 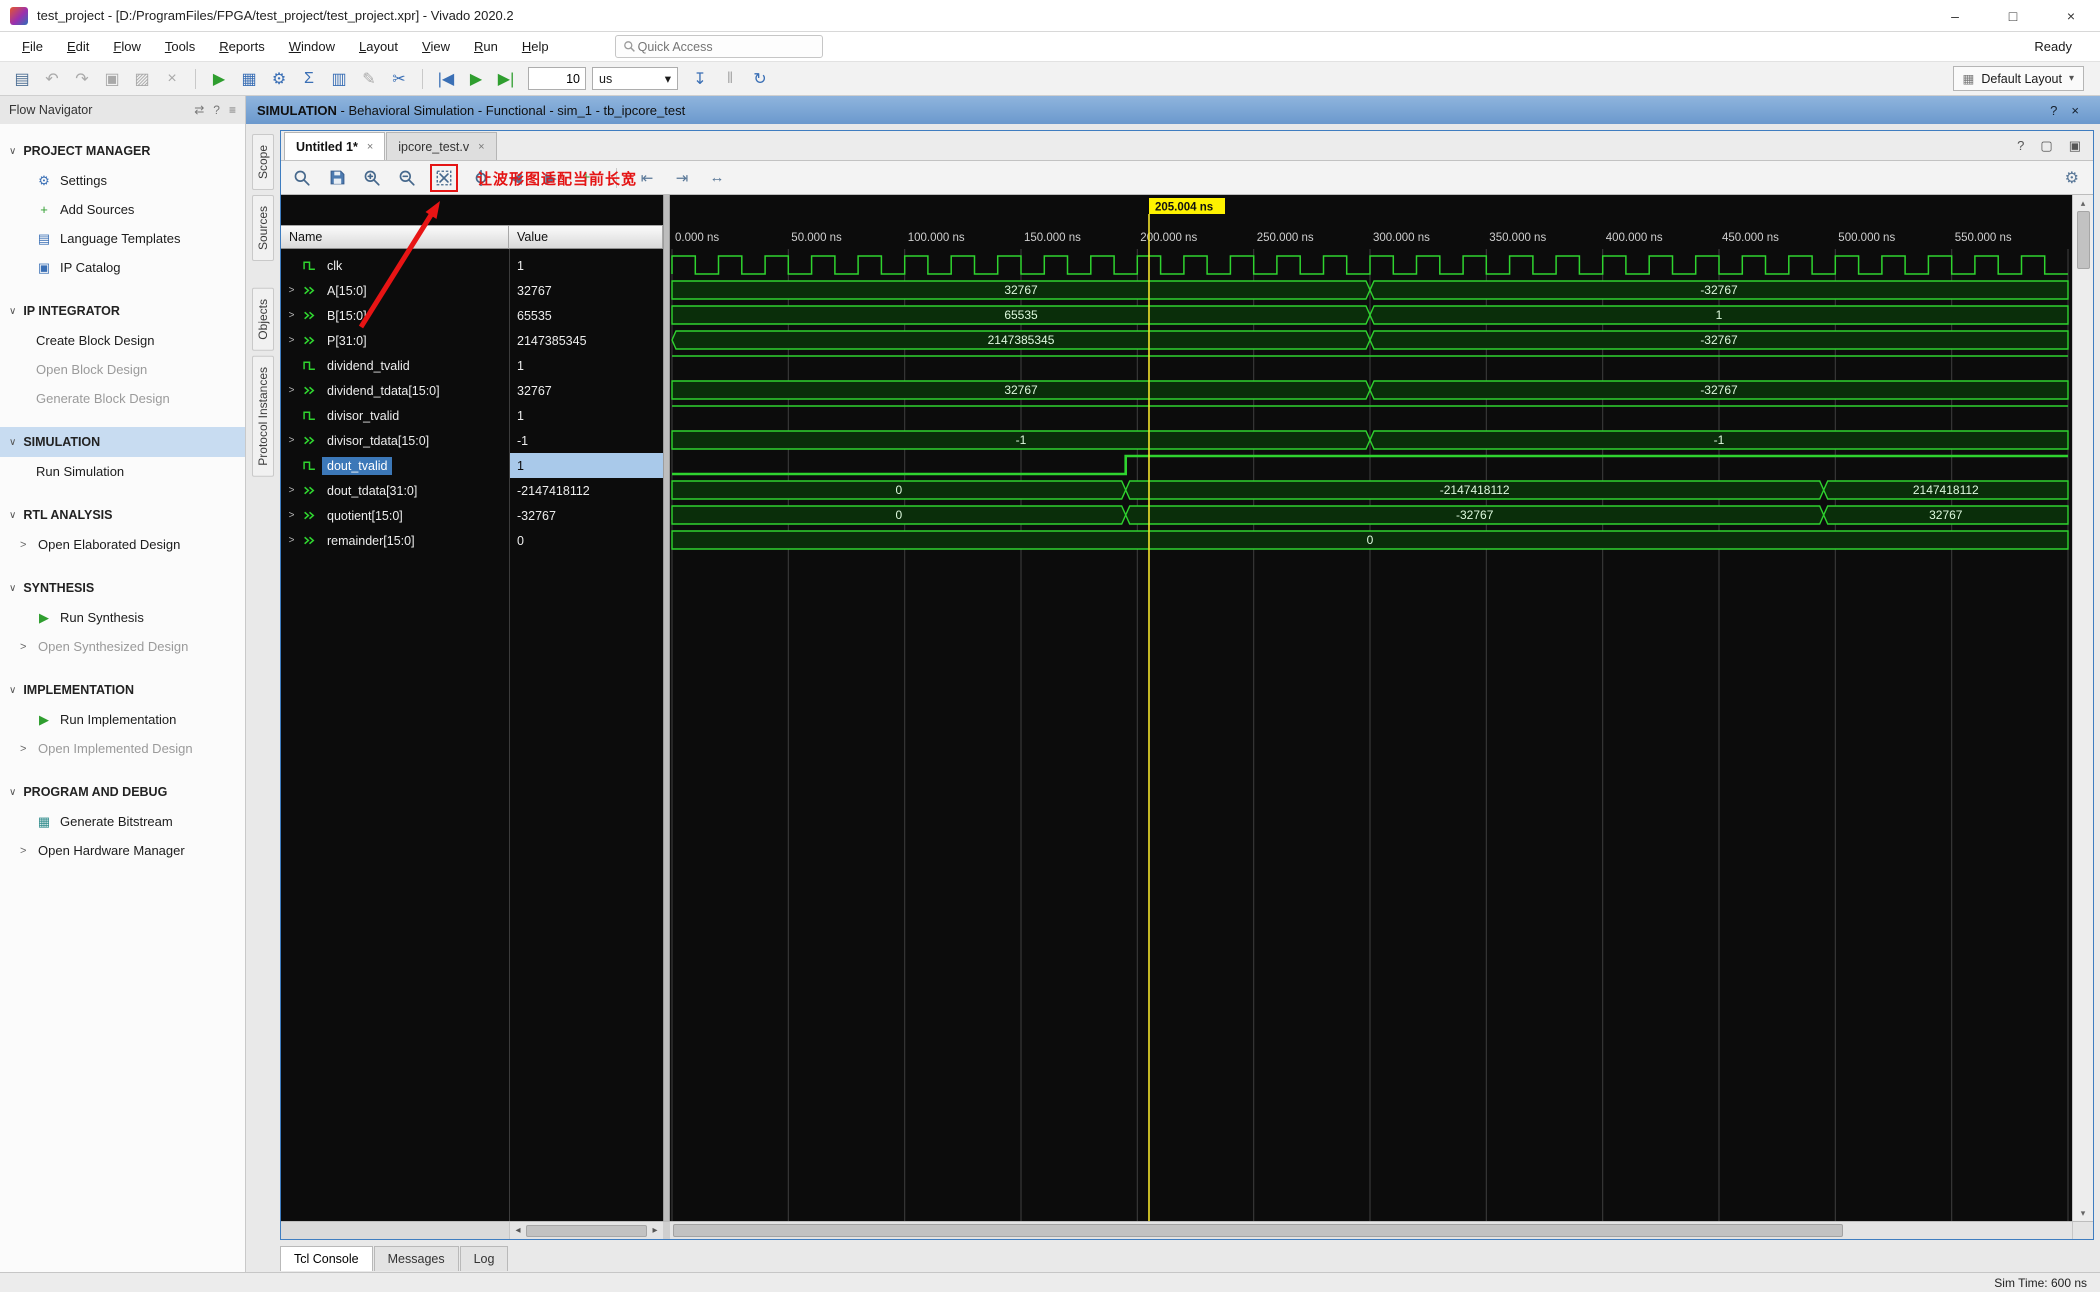 I want to click on report-table-icon: ▥, so click(x=339, y=79).